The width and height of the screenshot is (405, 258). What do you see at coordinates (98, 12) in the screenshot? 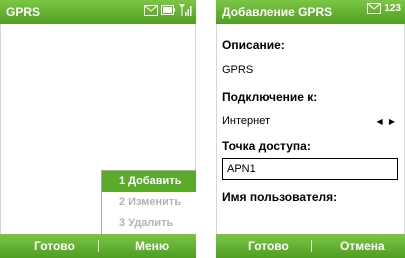
I see `title-bar: GPRS` at bounding box center [98, 12].